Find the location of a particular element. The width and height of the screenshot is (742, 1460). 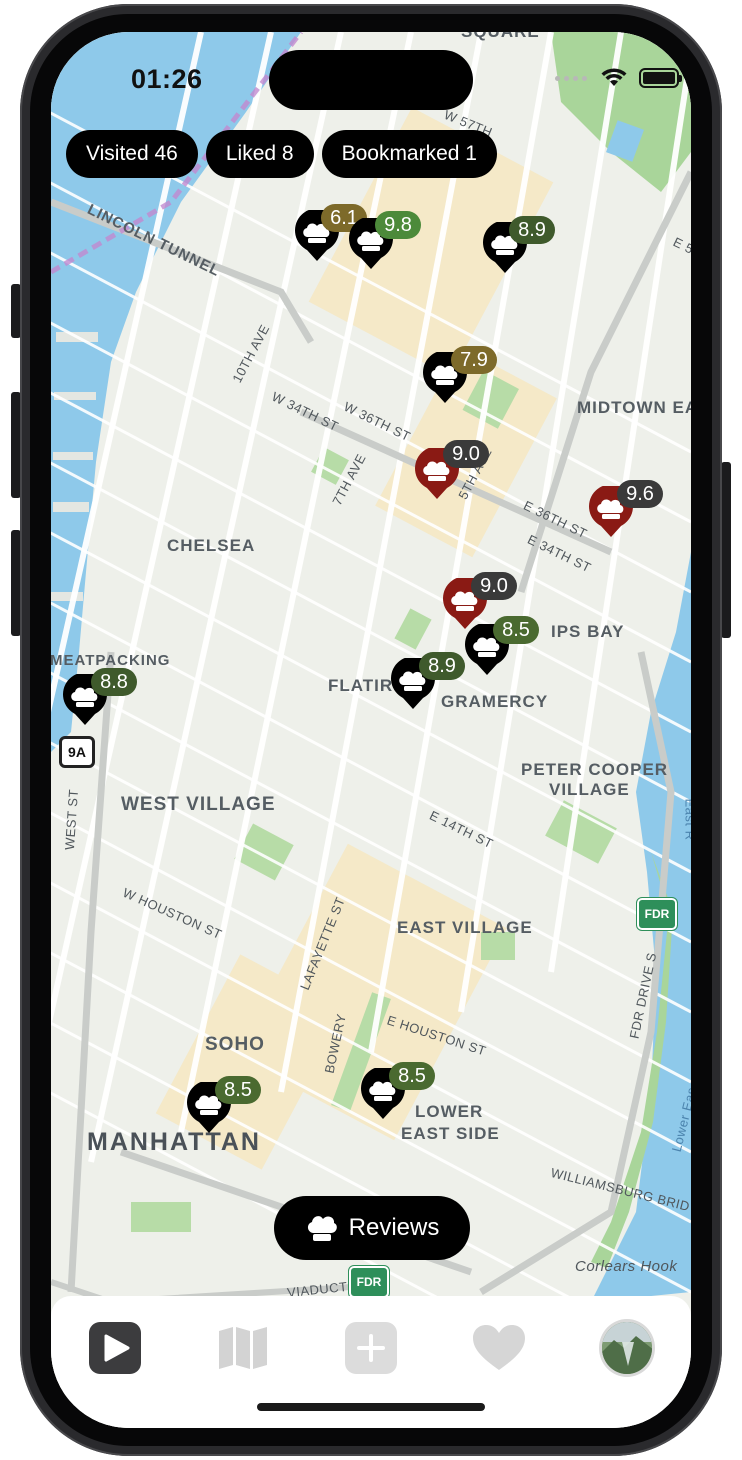

reviews-button: Reviews is located at coordinates (372, 1228).